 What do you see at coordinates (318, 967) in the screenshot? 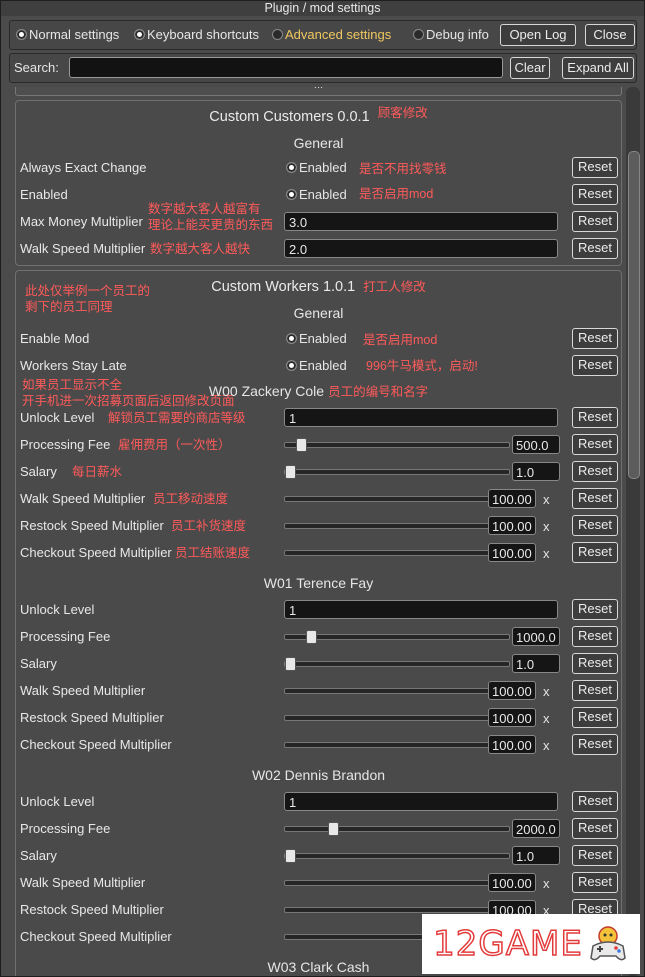
I see `employee-name-text: W03 Clark Cash` at bounding box center [318, 967].